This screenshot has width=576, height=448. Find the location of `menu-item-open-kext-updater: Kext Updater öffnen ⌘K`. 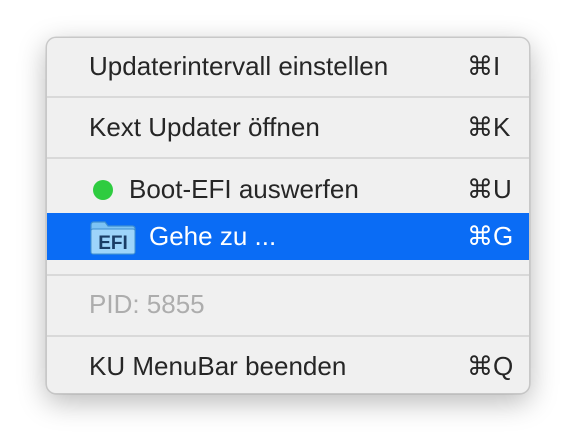

menu-item-open-kext-updater: Kext Updater öffnen ⌘K is located at coordinates (288, 127).